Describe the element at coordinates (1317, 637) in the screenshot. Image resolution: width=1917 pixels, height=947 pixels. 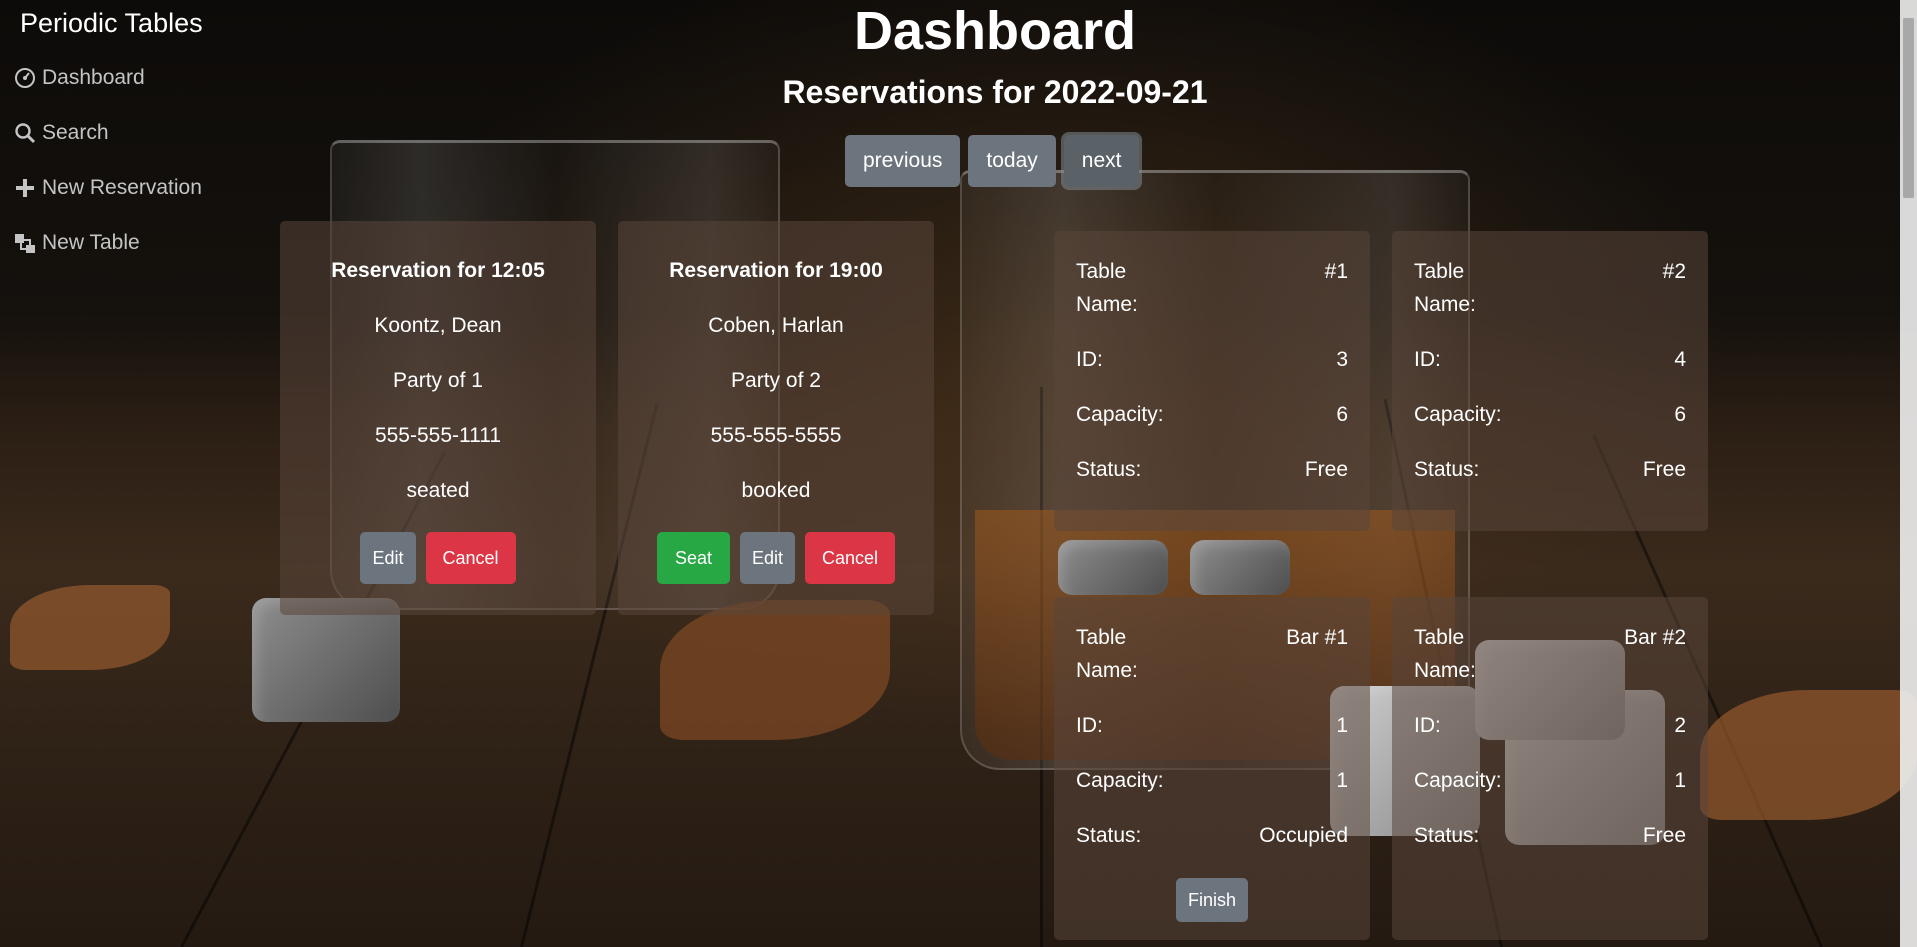
I see `table-name-value: Bar #1` at that location.